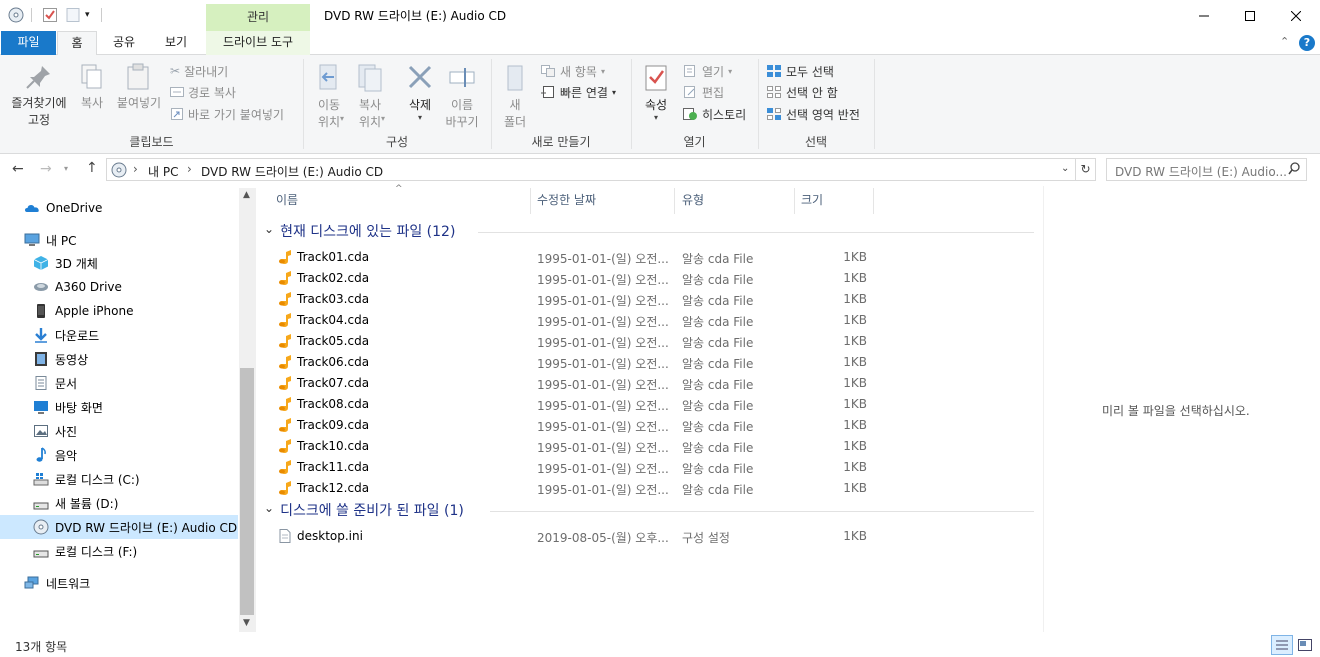 The height and width of the screenshot is (657, 1320). Describe the element at coordinates (1307, 43) in the screenshot. I see `help-icon: ?` at that location.